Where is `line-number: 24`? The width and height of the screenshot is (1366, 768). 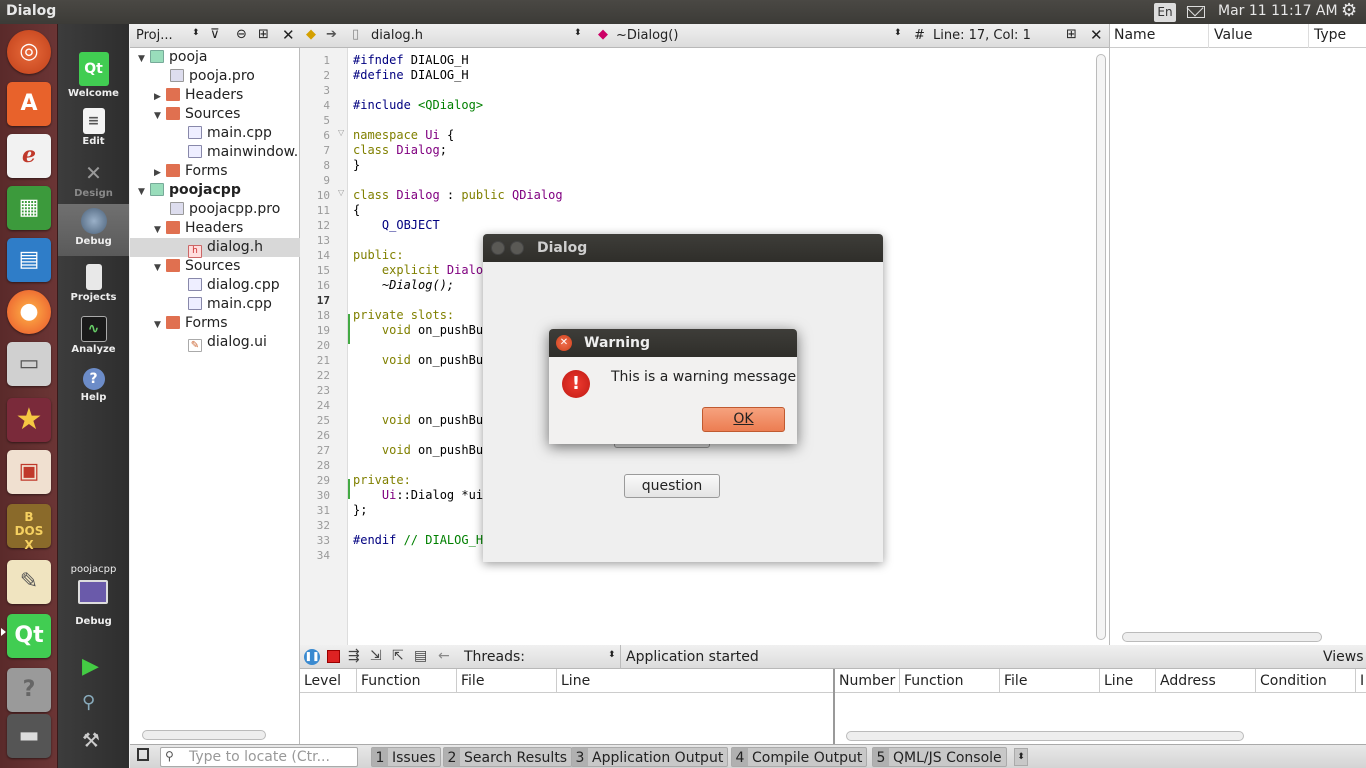 line-number: 24 is located at coordinates (315, 405).